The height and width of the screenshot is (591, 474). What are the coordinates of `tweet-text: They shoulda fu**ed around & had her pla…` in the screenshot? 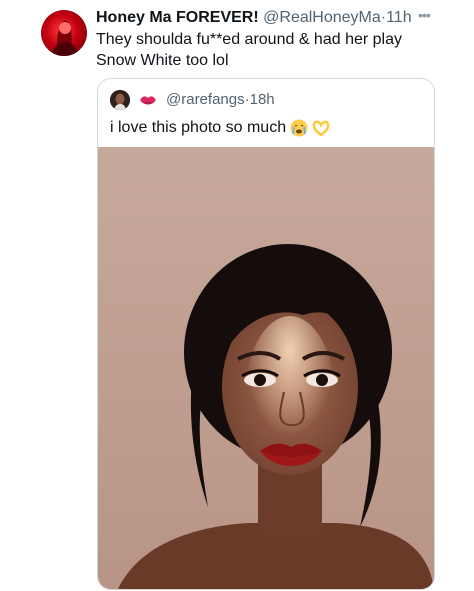 It's located at (266, 50).